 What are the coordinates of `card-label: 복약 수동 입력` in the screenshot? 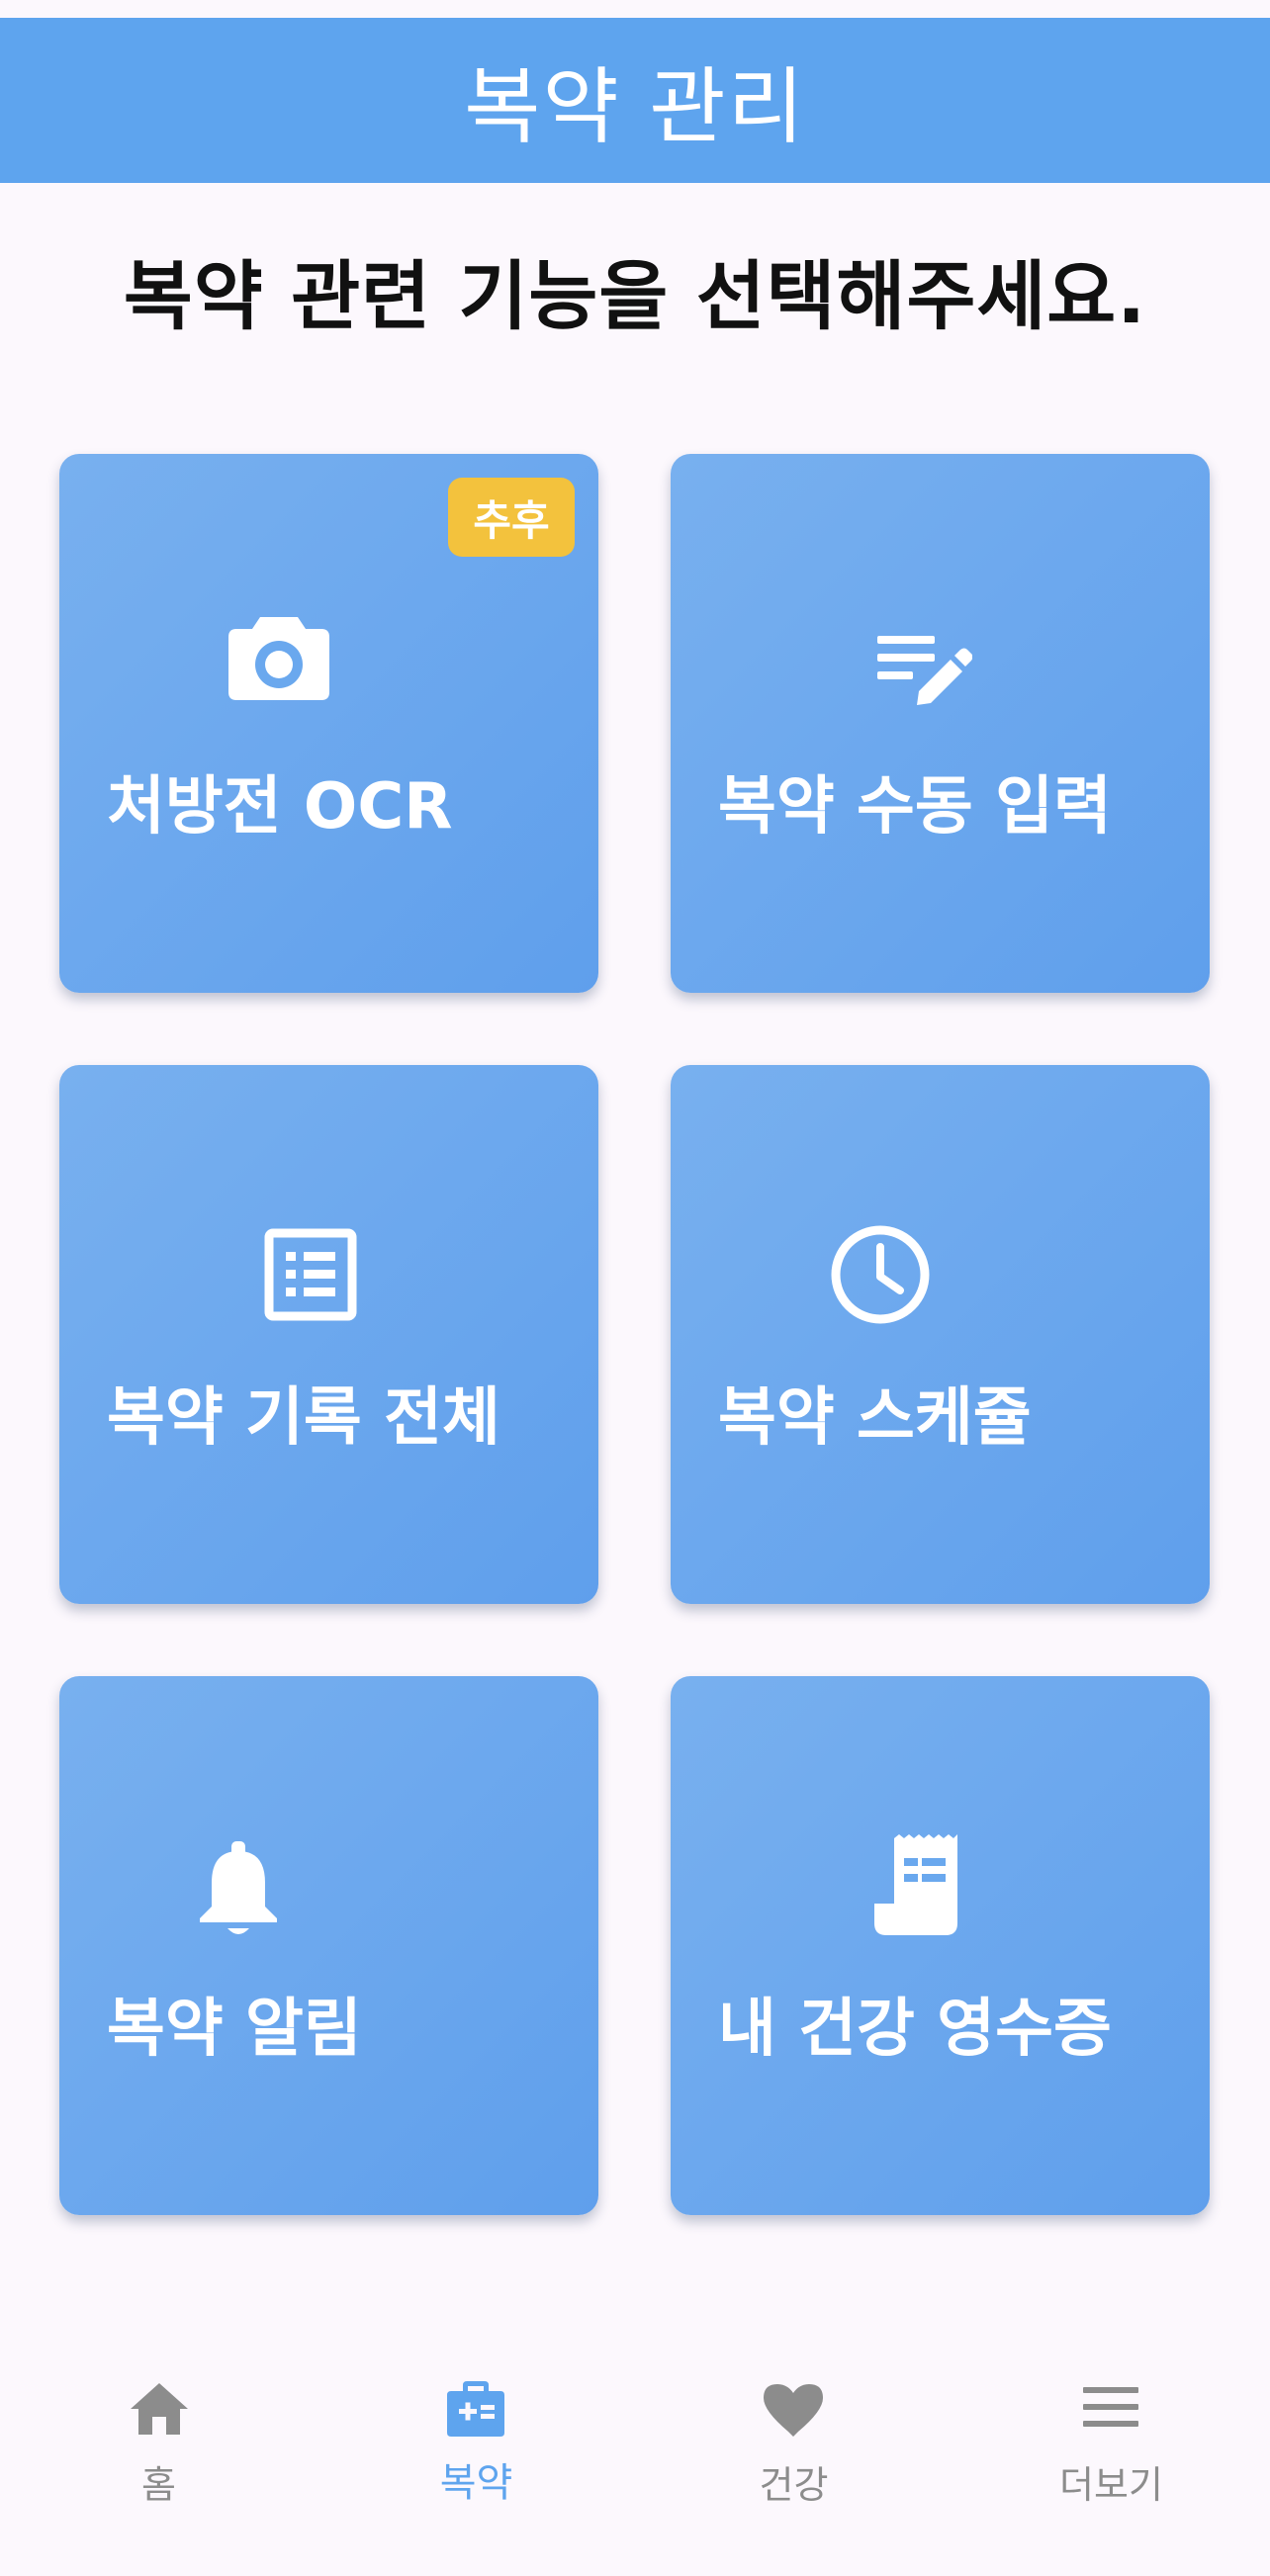 It's located at (915, 807).